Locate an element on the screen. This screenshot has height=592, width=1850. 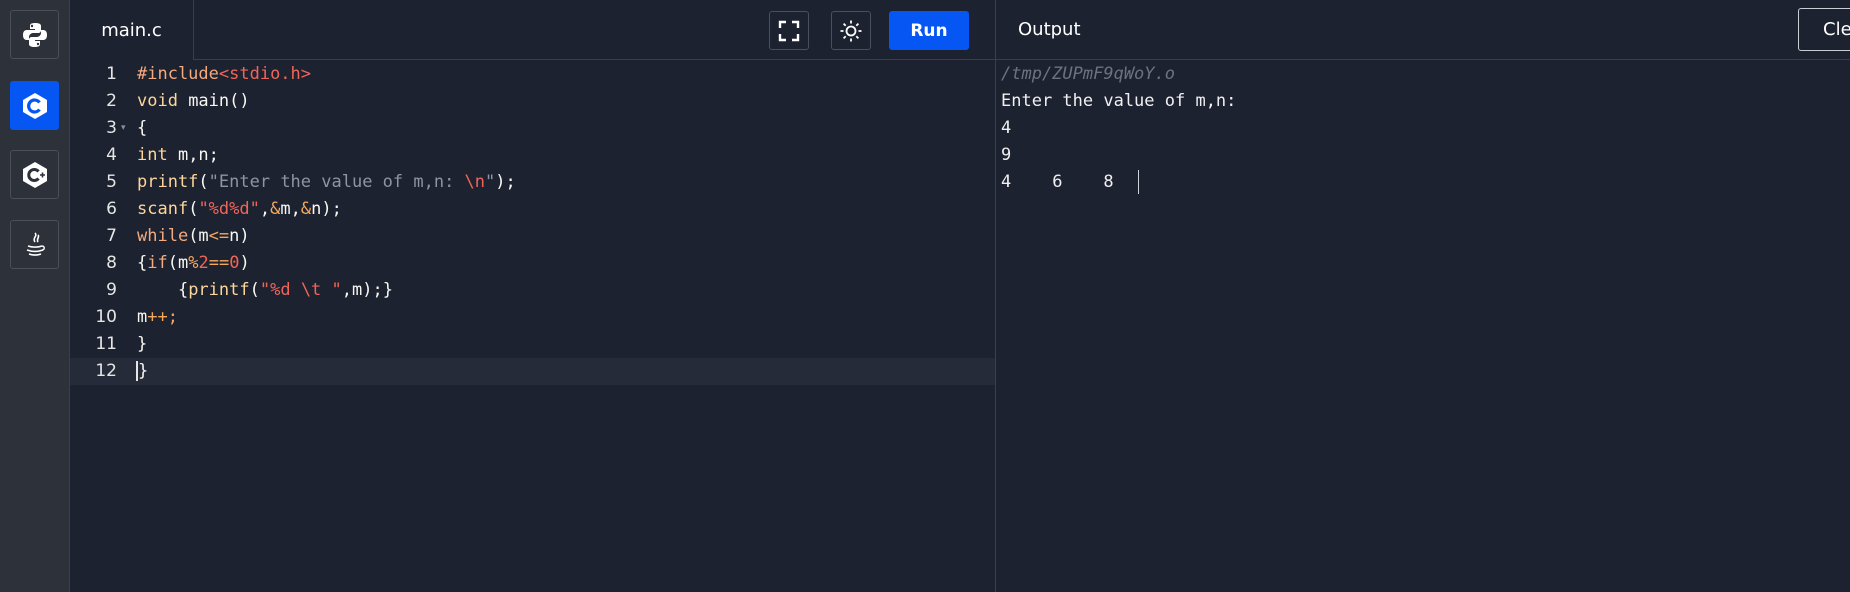
cpp-icon is located at coordinates (34, 174).